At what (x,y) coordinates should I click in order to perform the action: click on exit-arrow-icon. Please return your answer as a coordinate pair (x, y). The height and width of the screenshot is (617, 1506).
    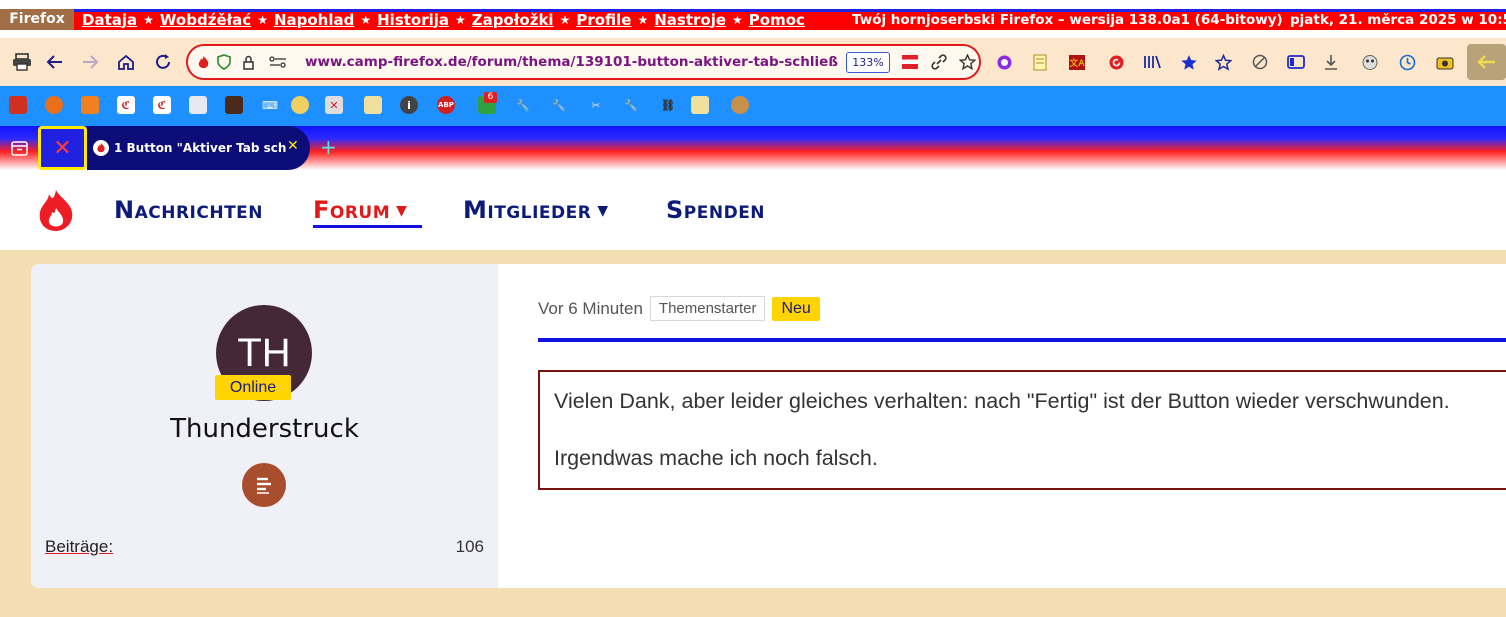
    Looking at the image, I should click on (1486, 62).